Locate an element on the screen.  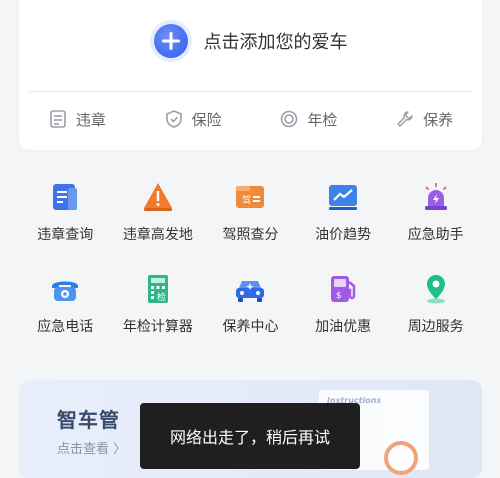
calculator-icon: 检 is located at coordinates (157, 289).